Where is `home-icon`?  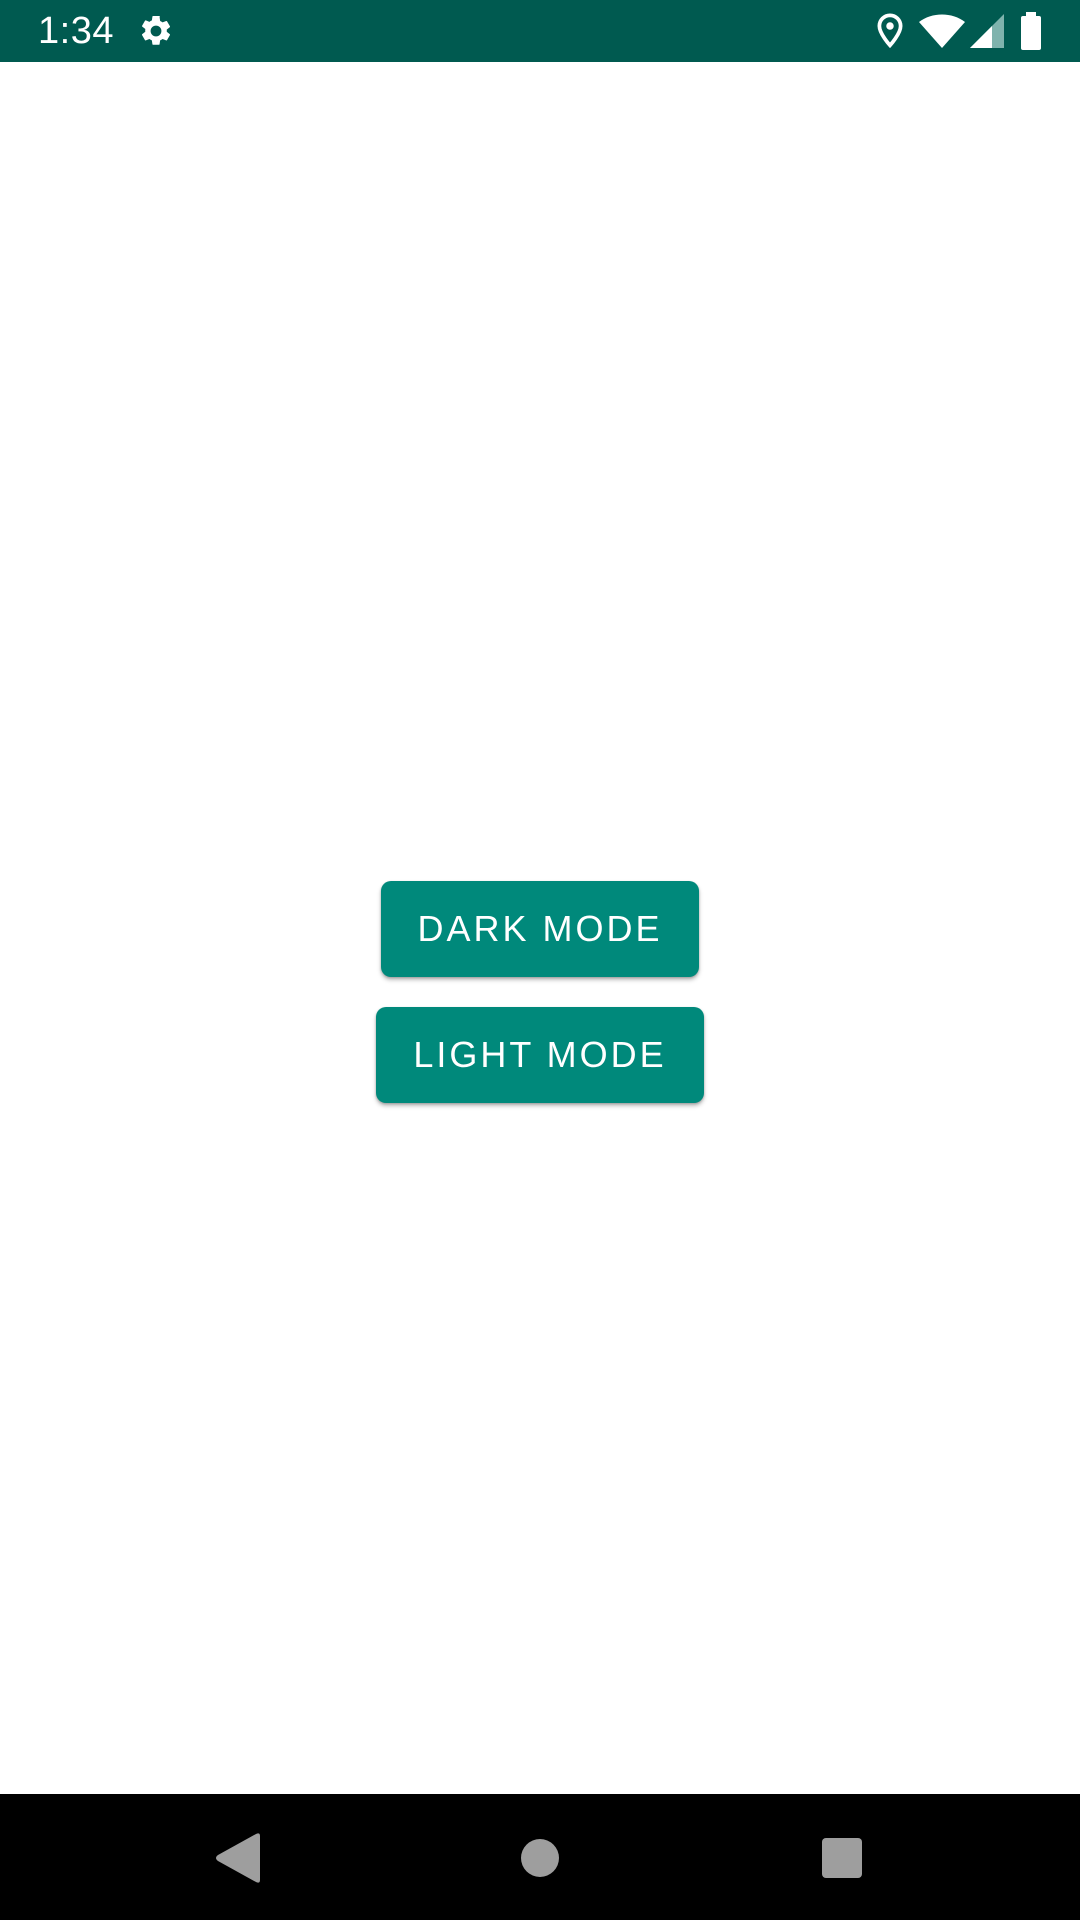 home-icon is located at coordinates (540, 1858).